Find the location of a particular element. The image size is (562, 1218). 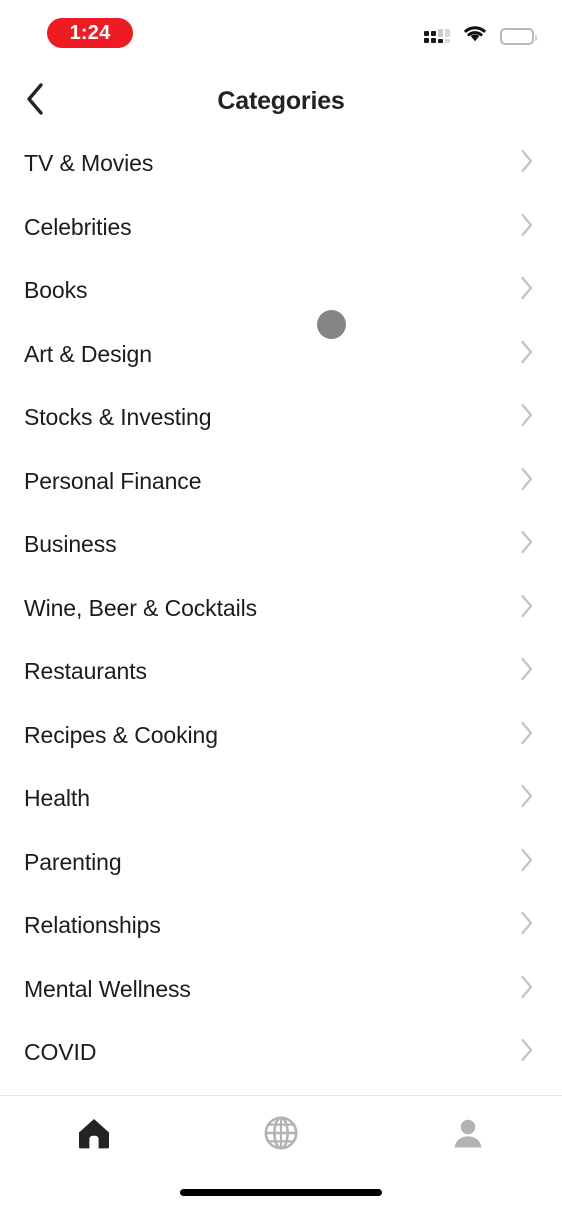

list-item-label: Relationships is located at coordinates (92, 925).